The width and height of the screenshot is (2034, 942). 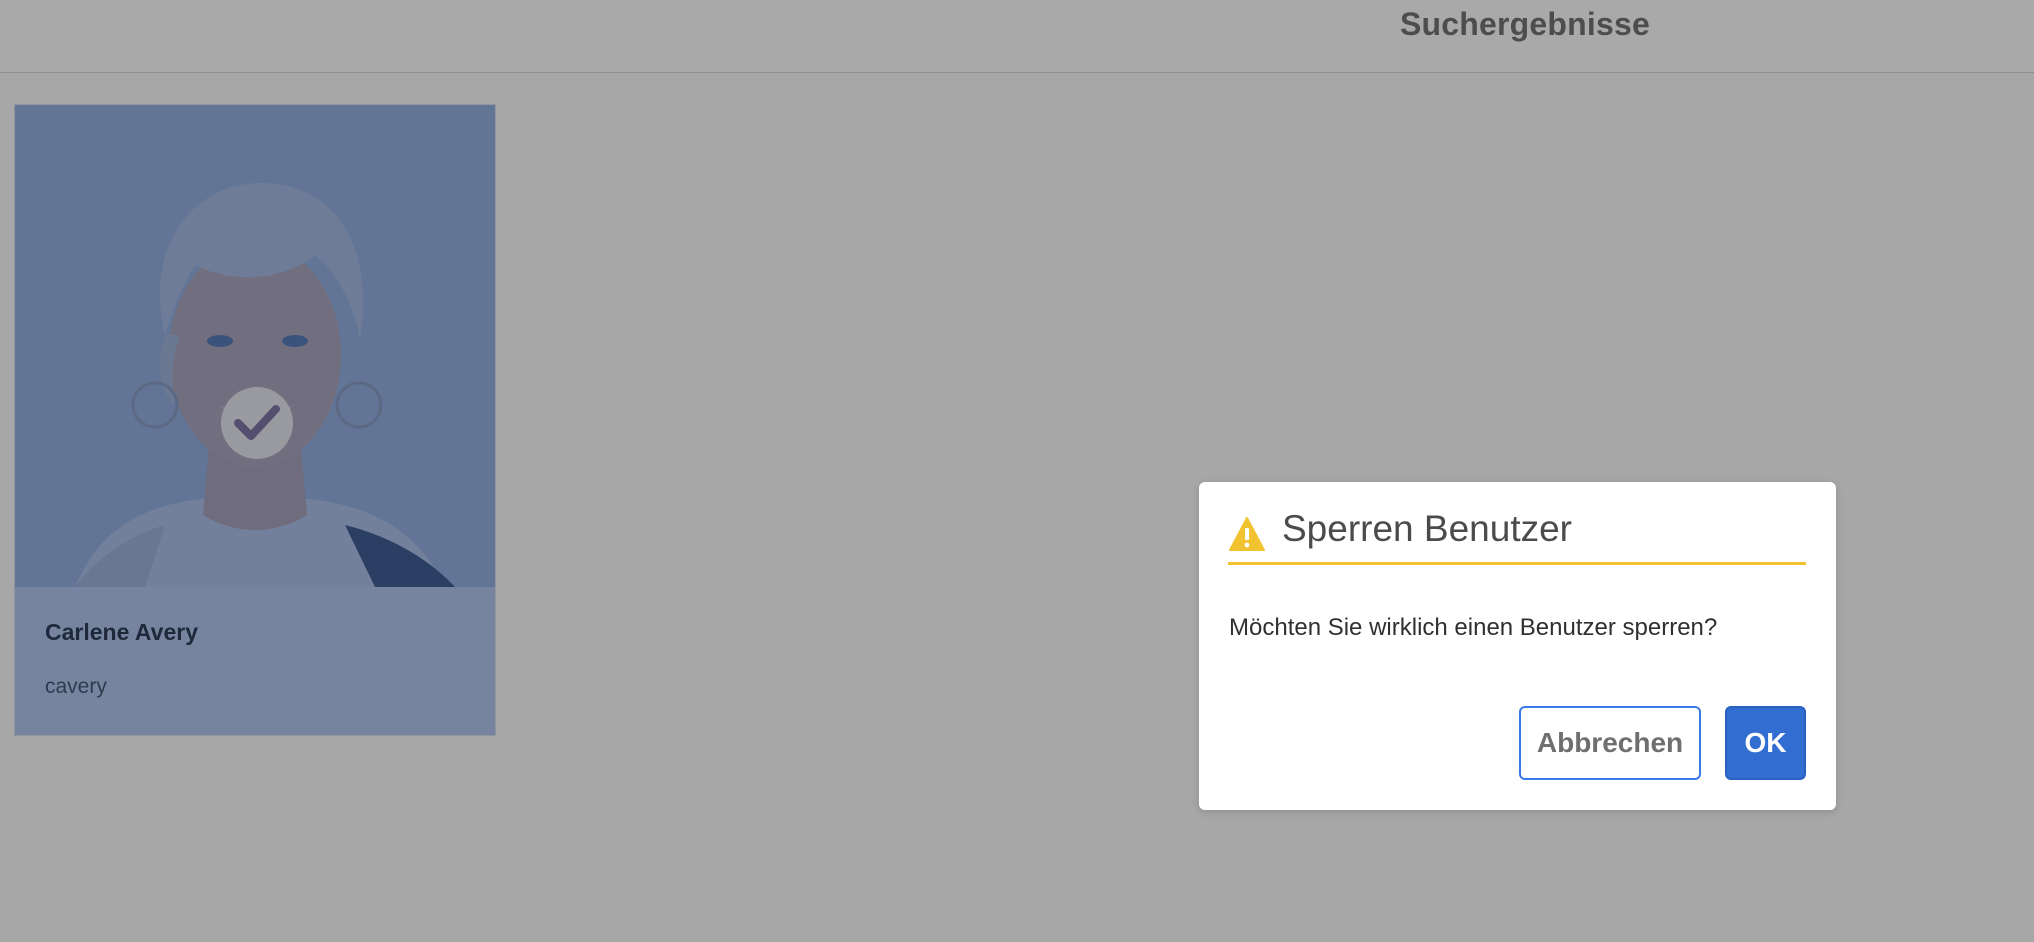 What do you see at coordinates (1427, 528) in the screenshot?
I see `dialog-title: Sperren Benutzer` at bounding box center [1427, 528].